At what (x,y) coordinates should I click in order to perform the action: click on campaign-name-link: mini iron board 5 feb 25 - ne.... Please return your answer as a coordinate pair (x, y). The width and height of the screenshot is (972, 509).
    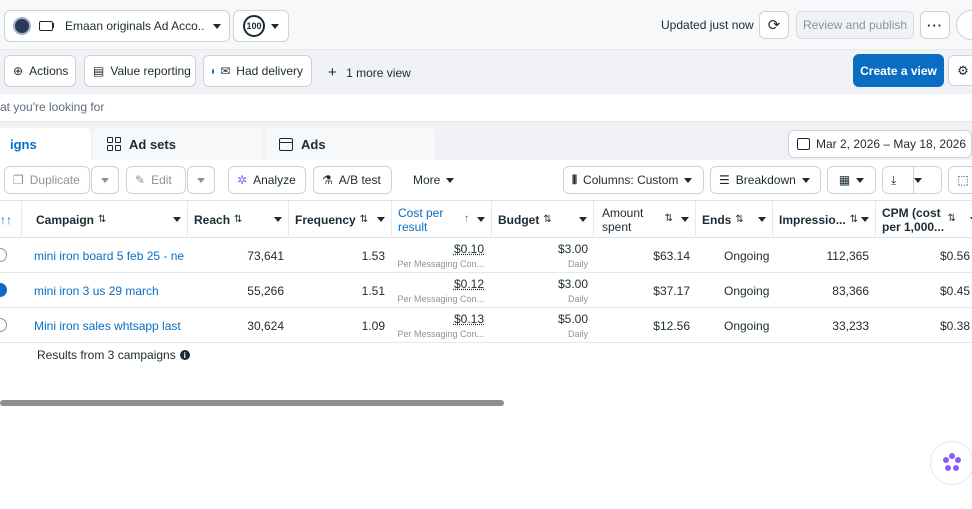
    Looking at the image, I should click on (109, 256).